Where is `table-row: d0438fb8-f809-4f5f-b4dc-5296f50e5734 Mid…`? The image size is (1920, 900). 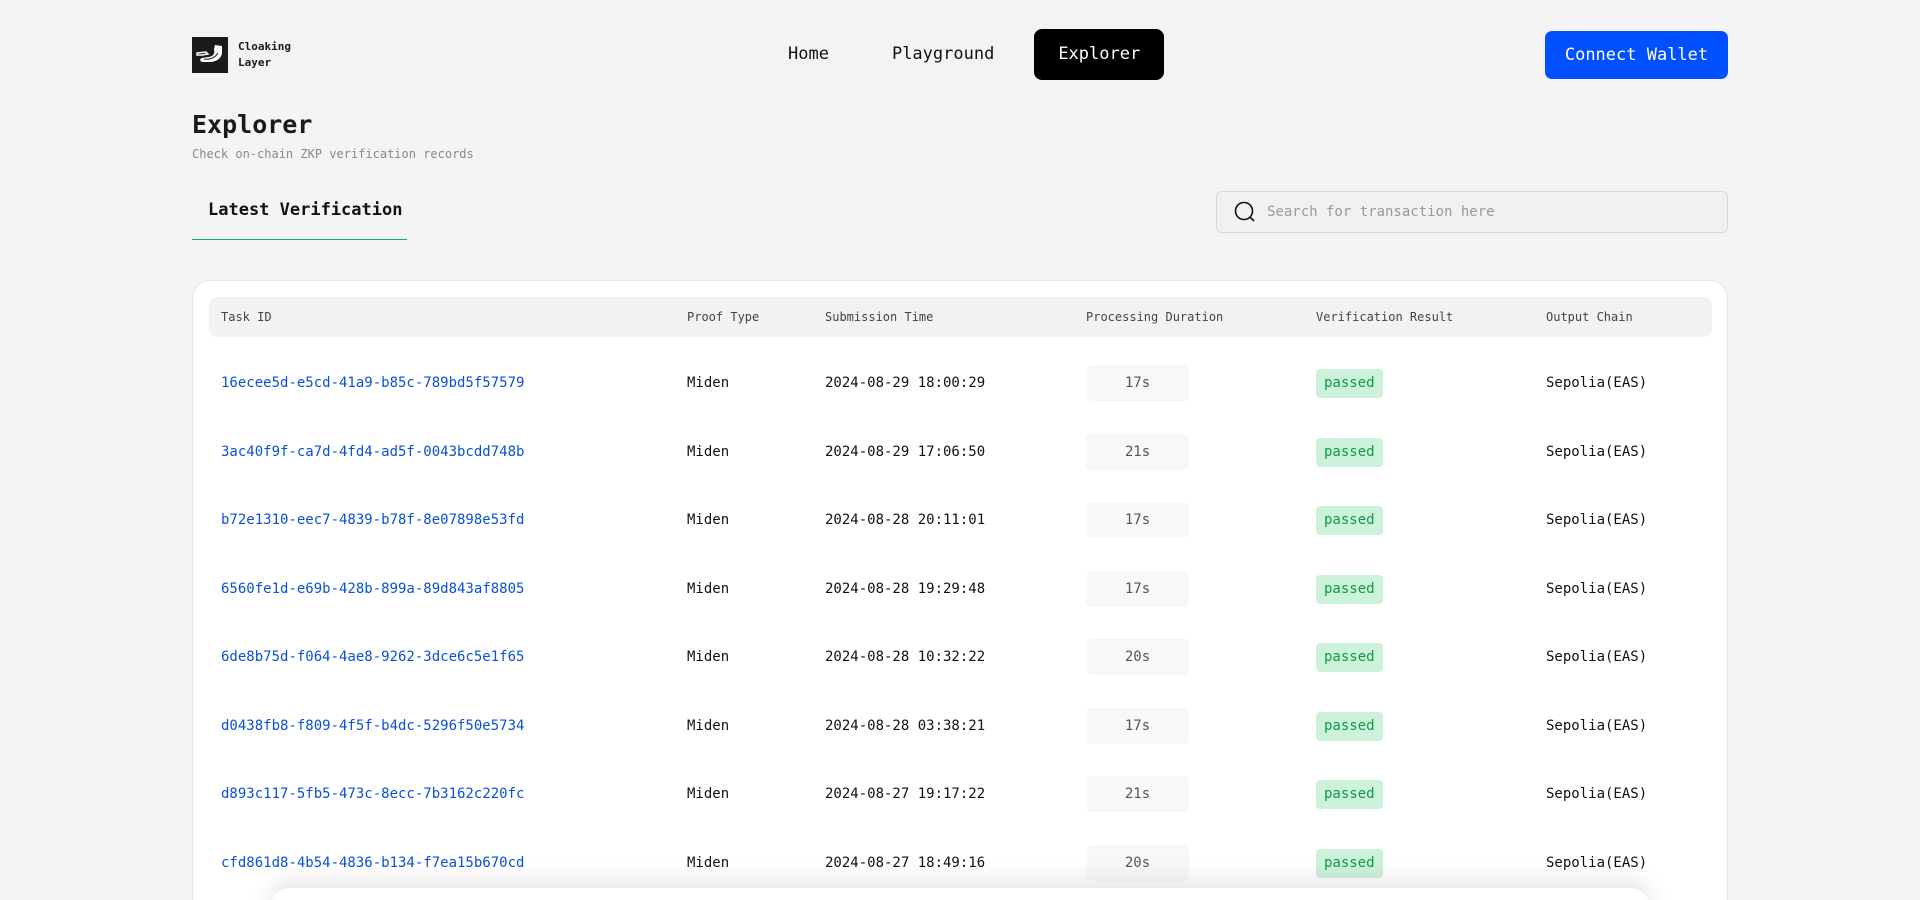 table-row: d0438fb8-f809-4f5f-b4dc-5296f50e5734 Mid… is located at coordinates (960, 726).